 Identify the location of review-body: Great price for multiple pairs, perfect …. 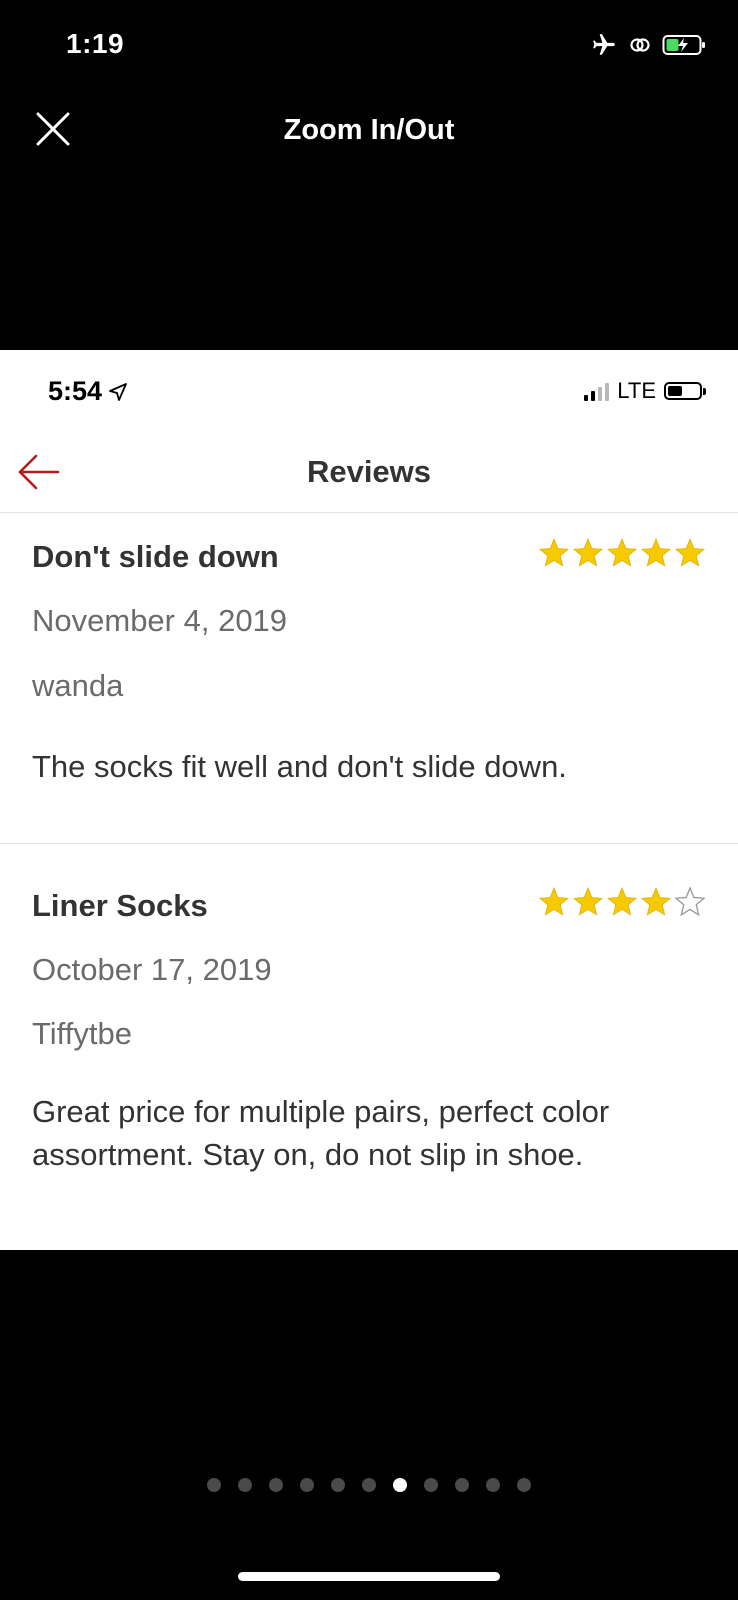
(321, 1133).